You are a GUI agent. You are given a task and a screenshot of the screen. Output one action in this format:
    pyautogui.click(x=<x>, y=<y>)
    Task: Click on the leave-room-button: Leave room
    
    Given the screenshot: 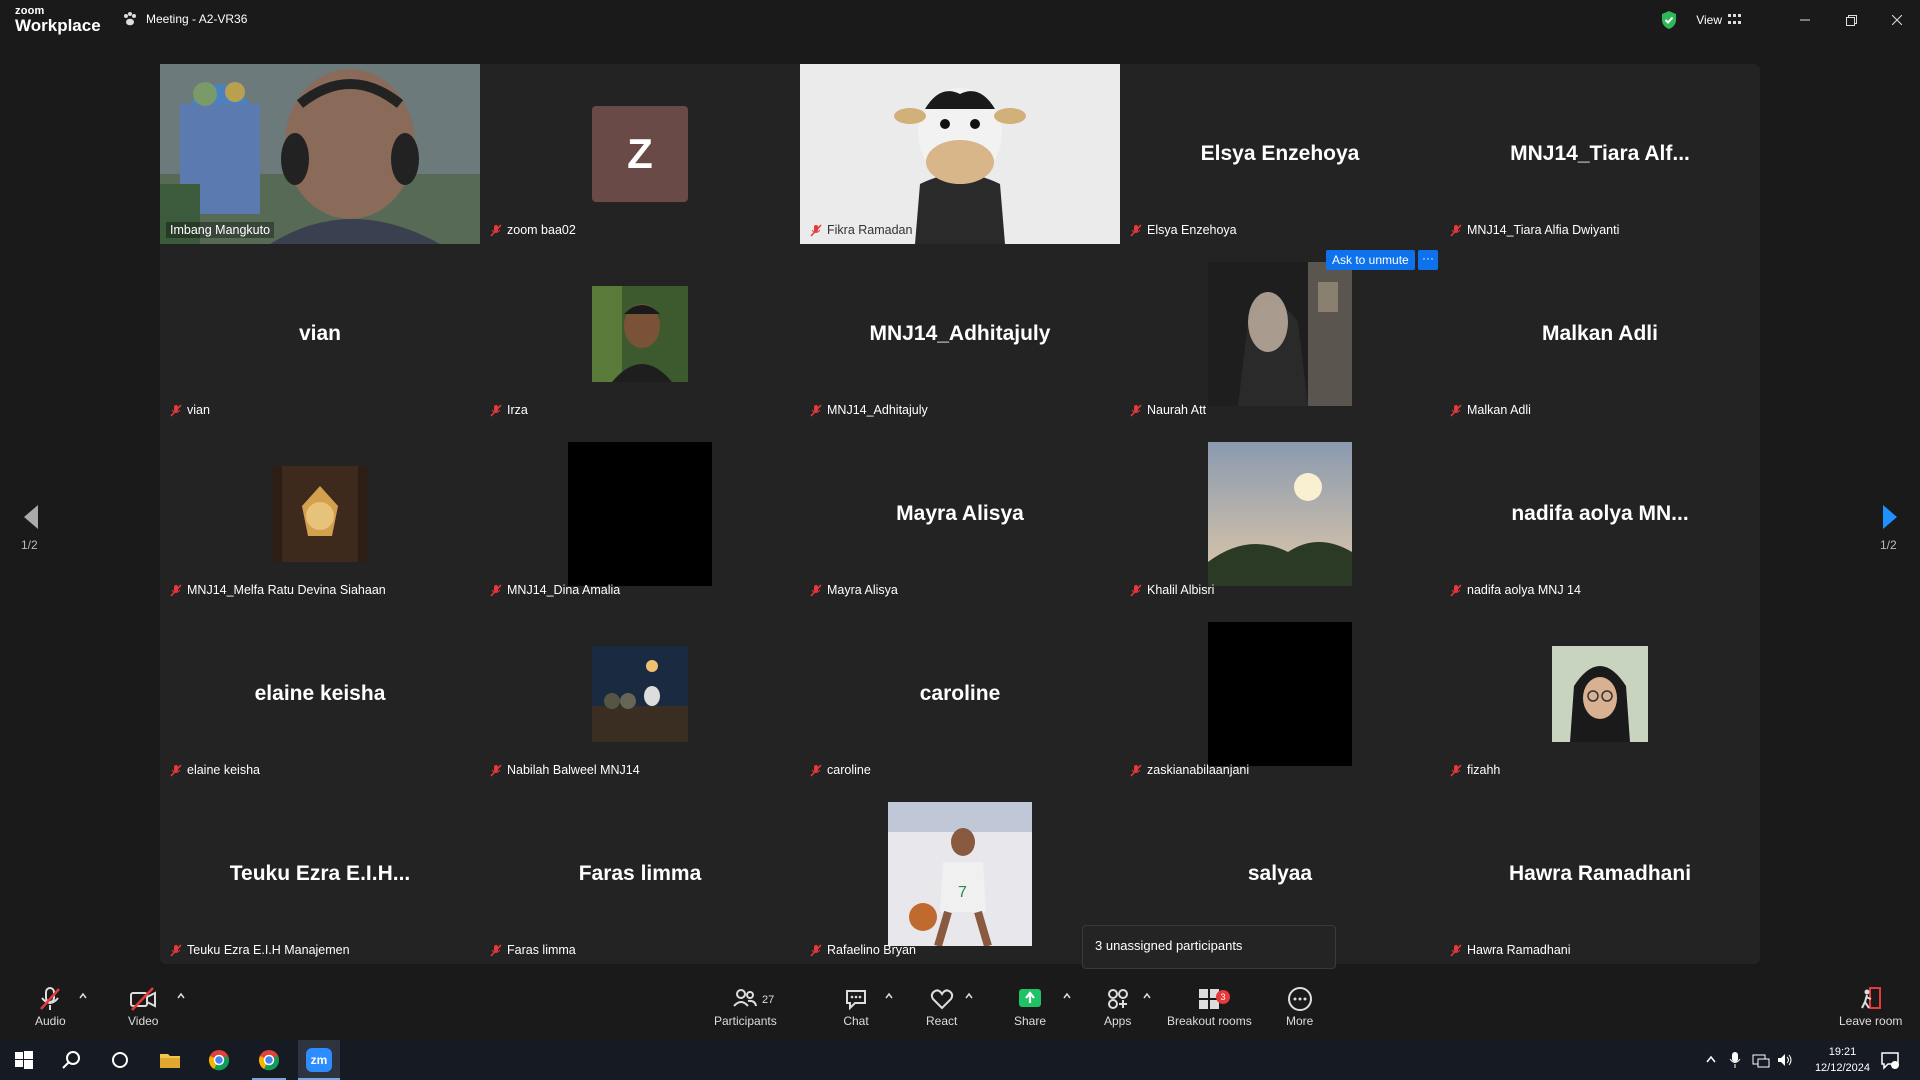 What is the action you would take?
    pyautogui.click(x=1870, y=1007)
    